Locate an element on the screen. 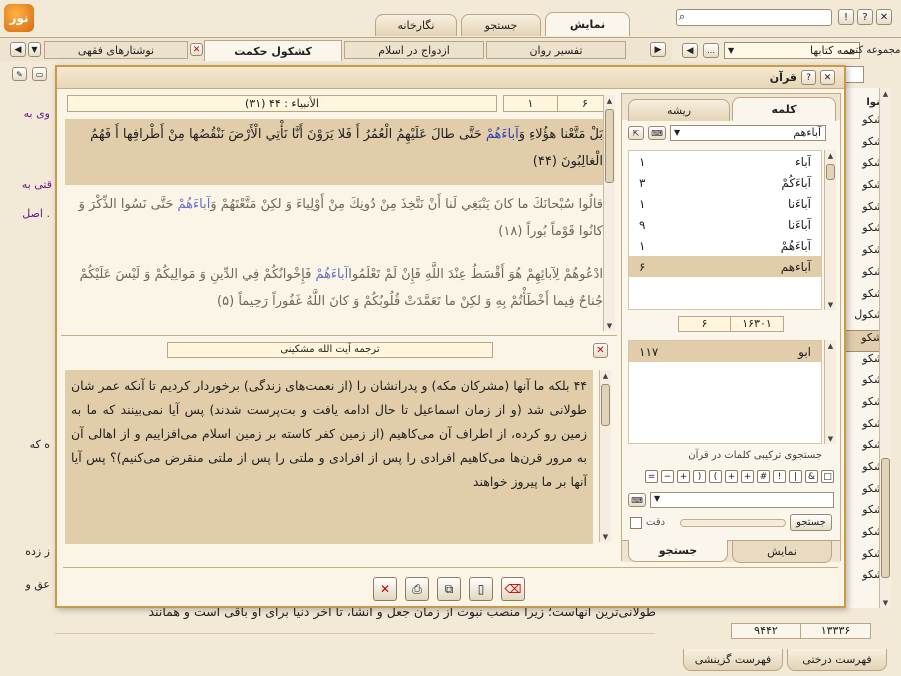 Image resolution: width=901 pixels, height=676 pixels. tab-label: جستجو is located at coordinates (678, 550).